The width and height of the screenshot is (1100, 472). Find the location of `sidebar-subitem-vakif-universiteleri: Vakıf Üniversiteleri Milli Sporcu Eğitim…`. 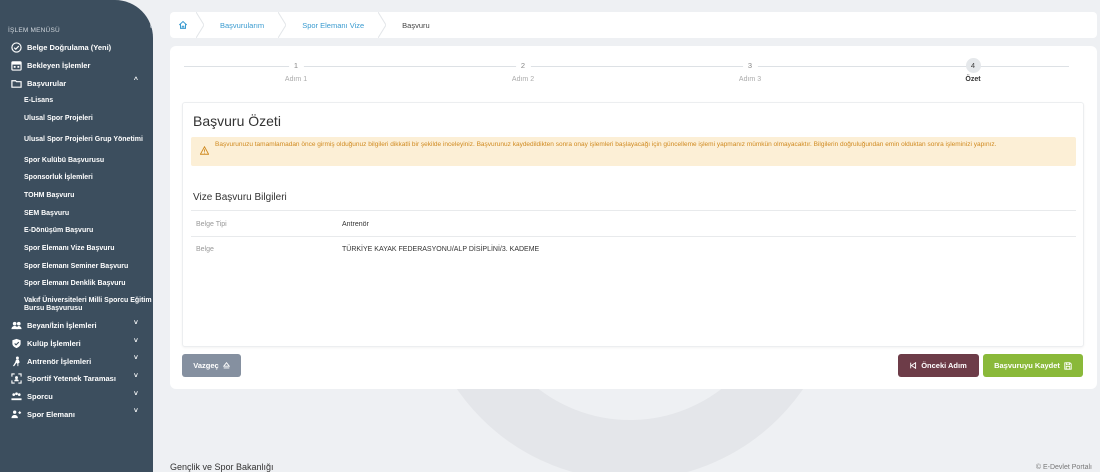

sidebar-subitem-vakif-universiteleri: Vakıf Üniversiteleri Milli Sporcu Eğitim… is located at coordinates (76, 305).